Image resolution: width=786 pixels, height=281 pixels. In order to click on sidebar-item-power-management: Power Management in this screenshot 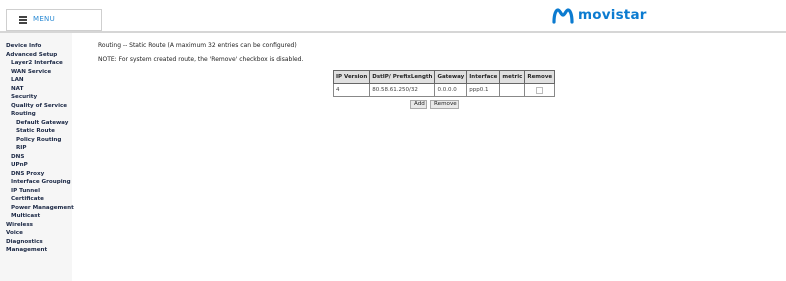, I will do `click(42, 208)`.